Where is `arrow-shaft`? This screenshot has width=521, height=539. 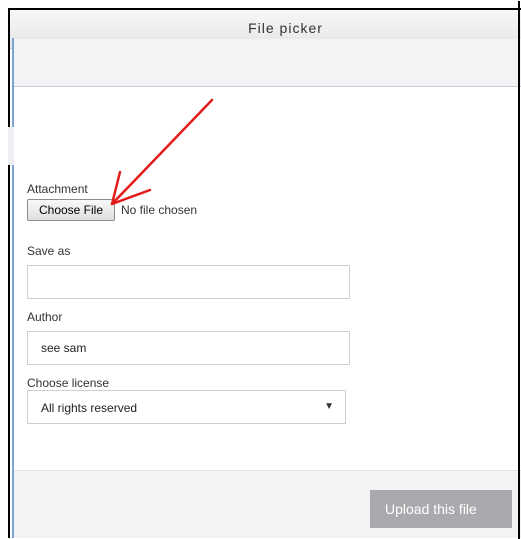 arrow-shaft is located at coordinates (162, 152).